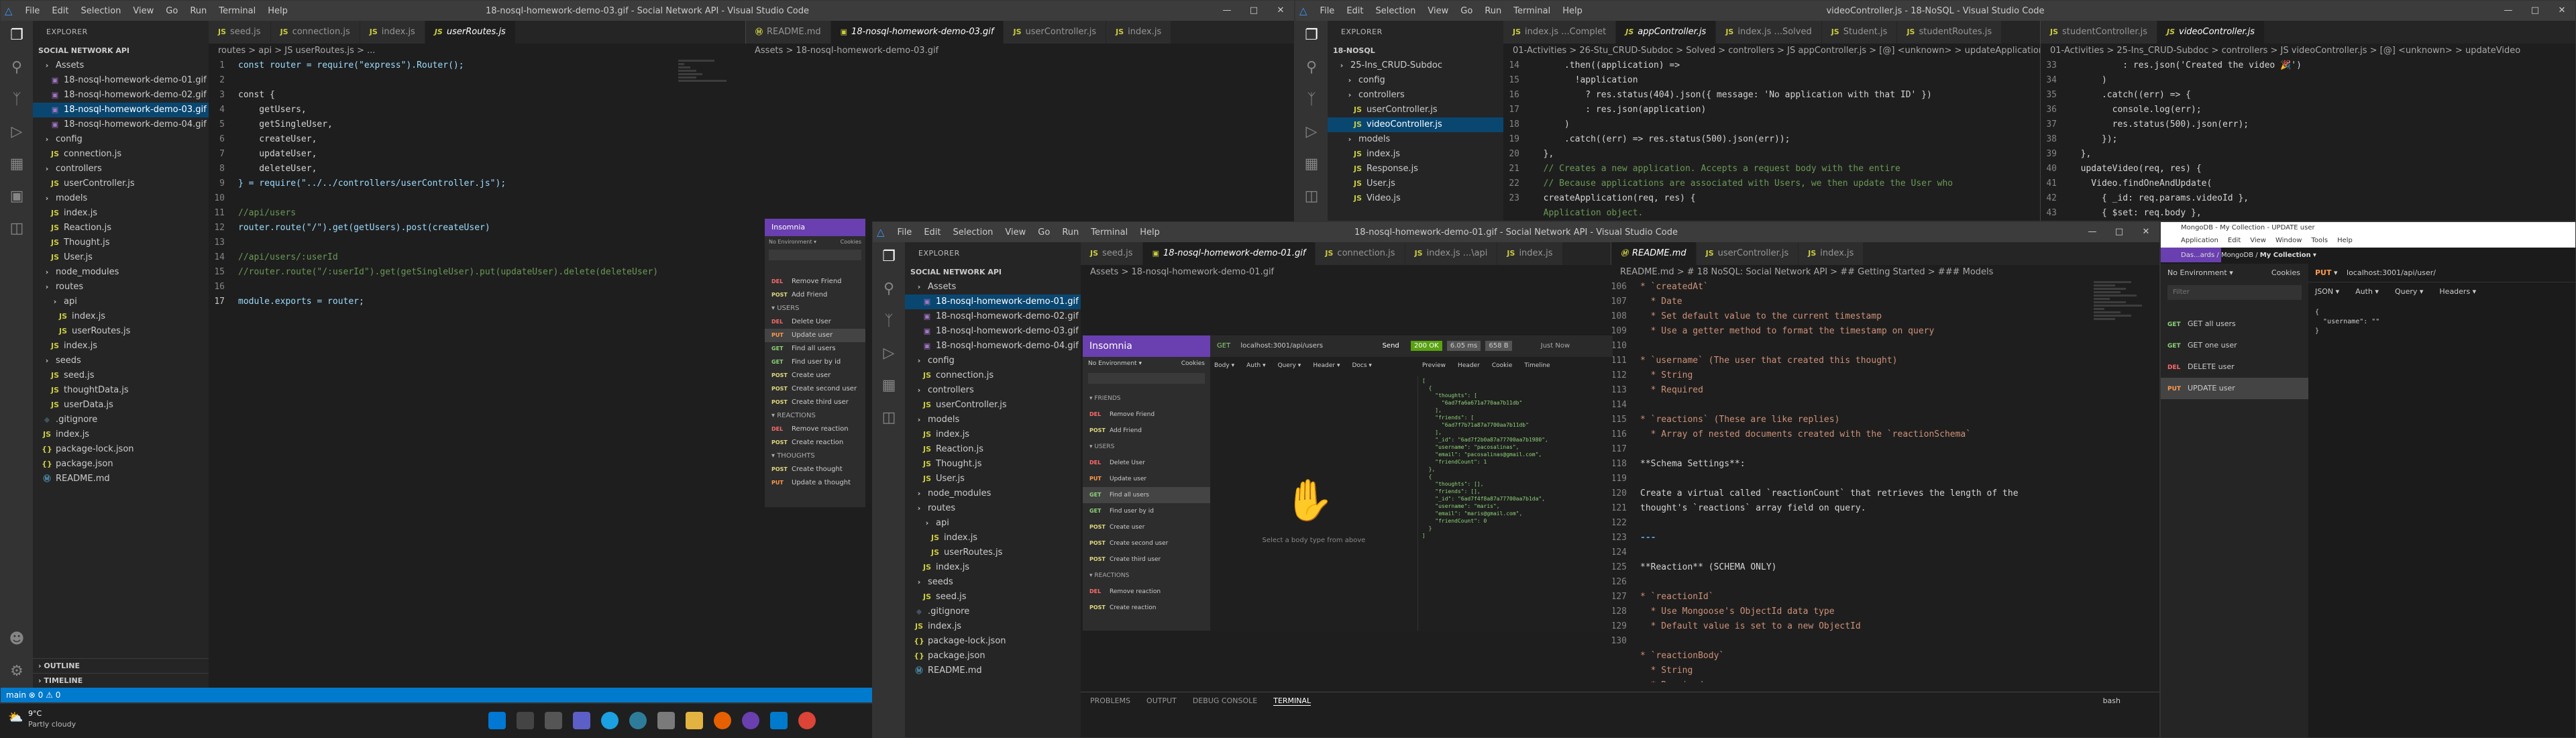  Describe the element at coordinates (815, 456) in the screenshot. I see `folder-thoughts: ▾ THOUGHTS` at that location.